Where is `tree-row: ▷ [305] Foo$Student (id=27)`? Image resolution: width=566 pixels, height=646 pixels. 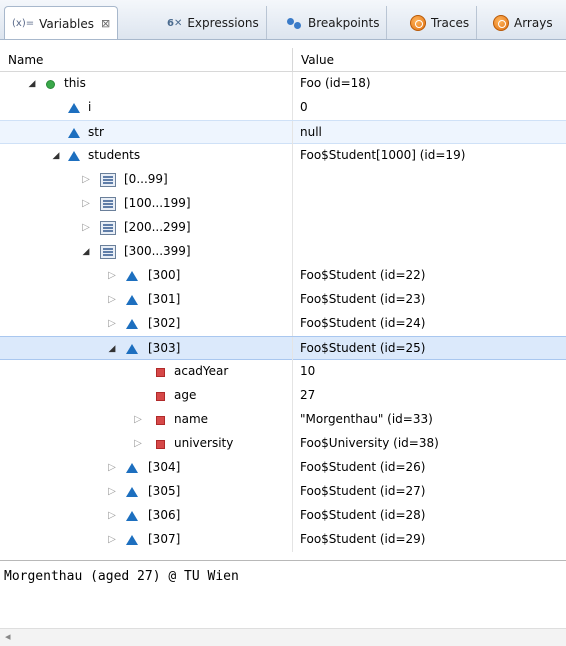 tree-row: ▷ [305] Foo$Student (id=27) is located at coordinates (283, 492).